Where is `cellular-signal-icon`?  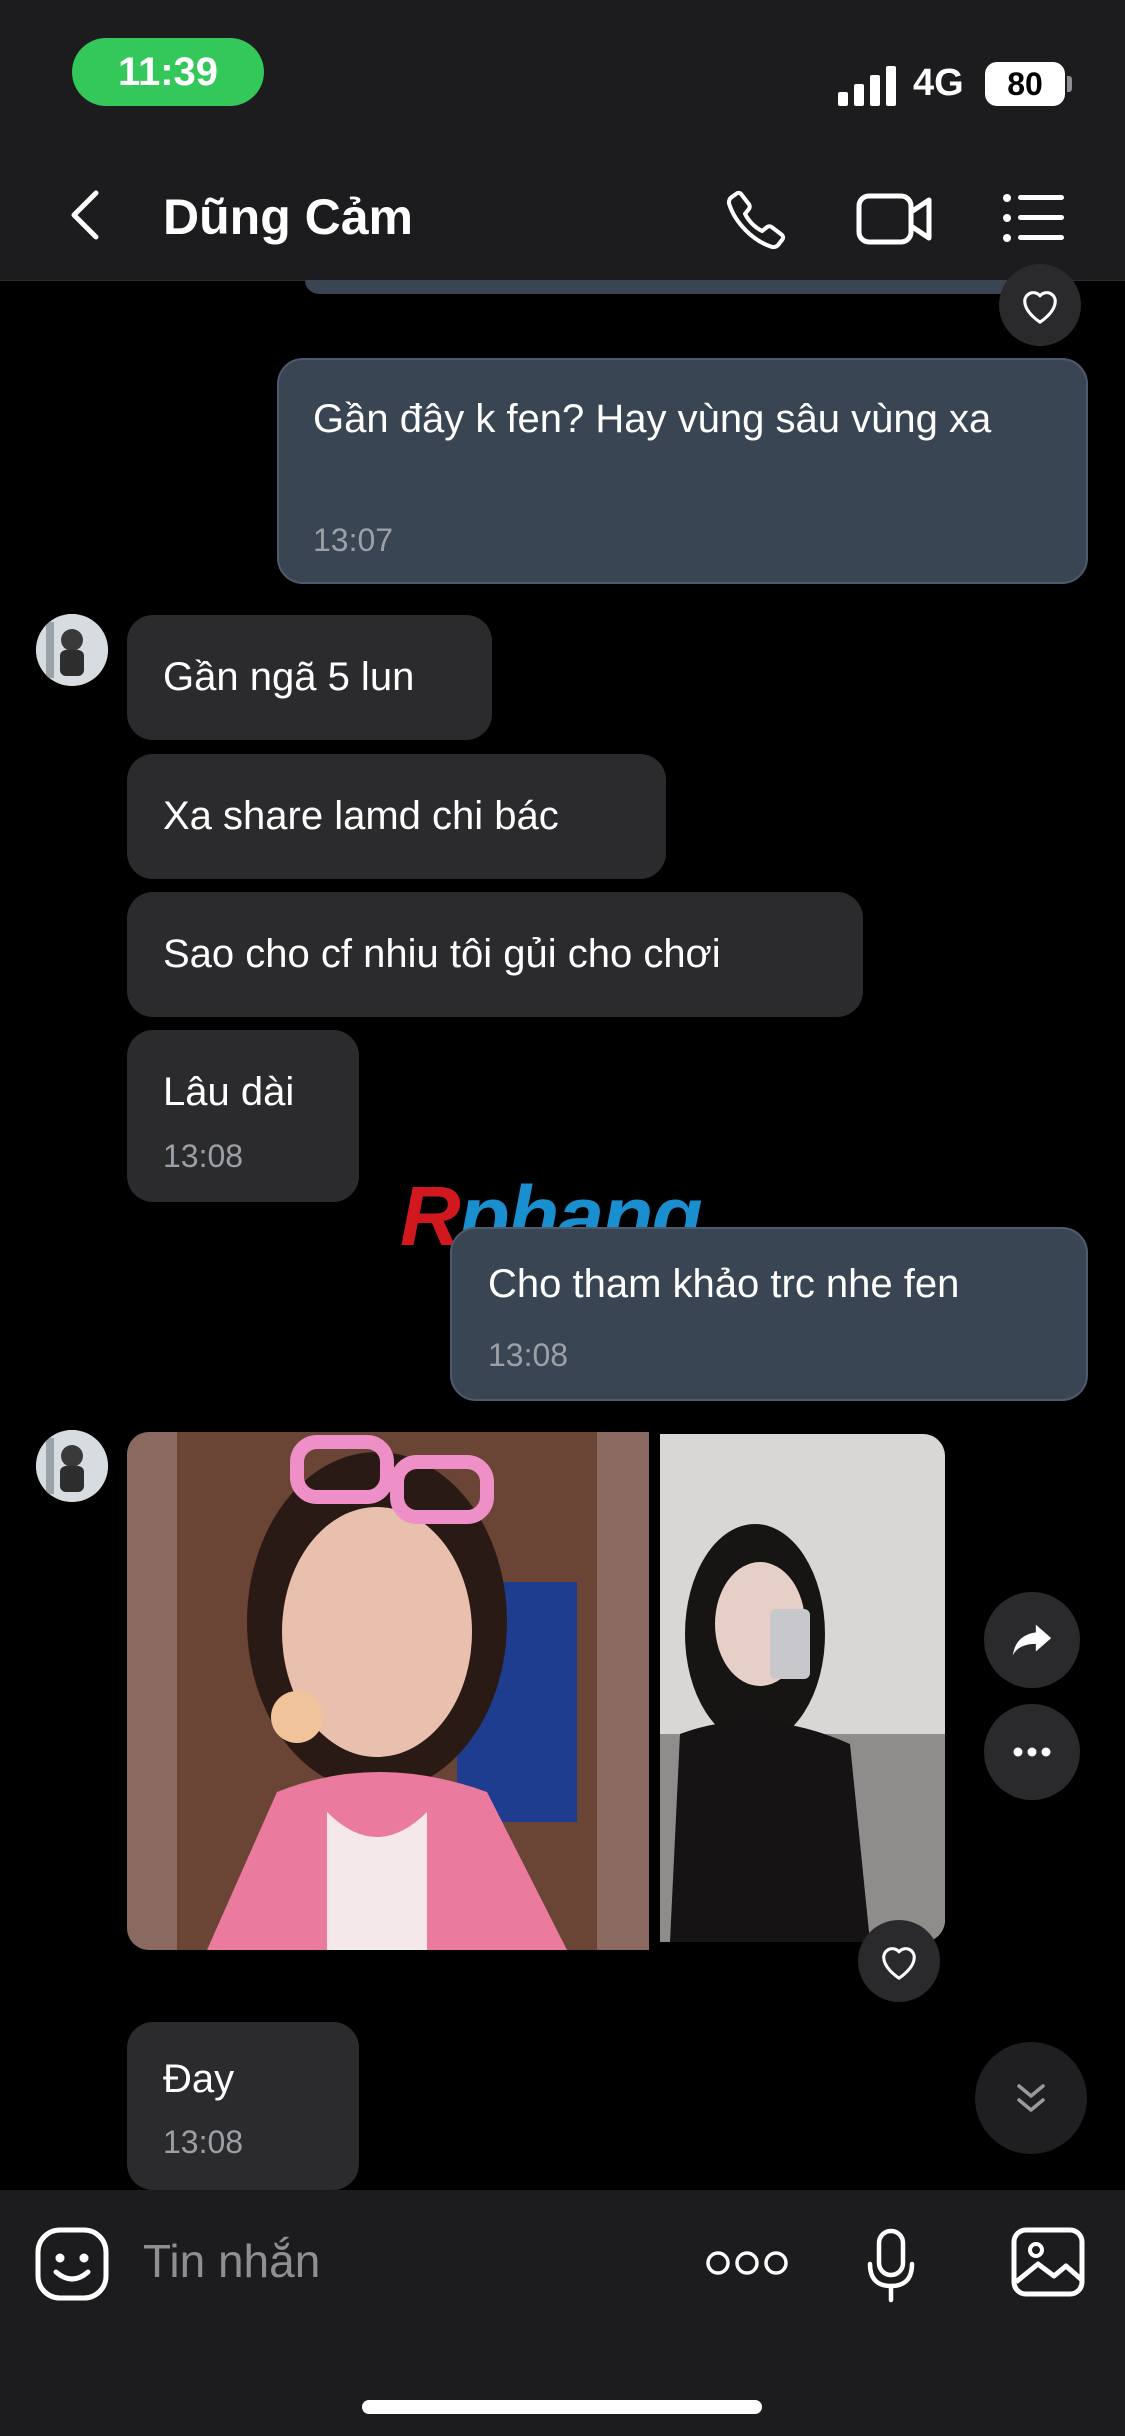 cellular-signal-icon is located at coordinates (867, 86).